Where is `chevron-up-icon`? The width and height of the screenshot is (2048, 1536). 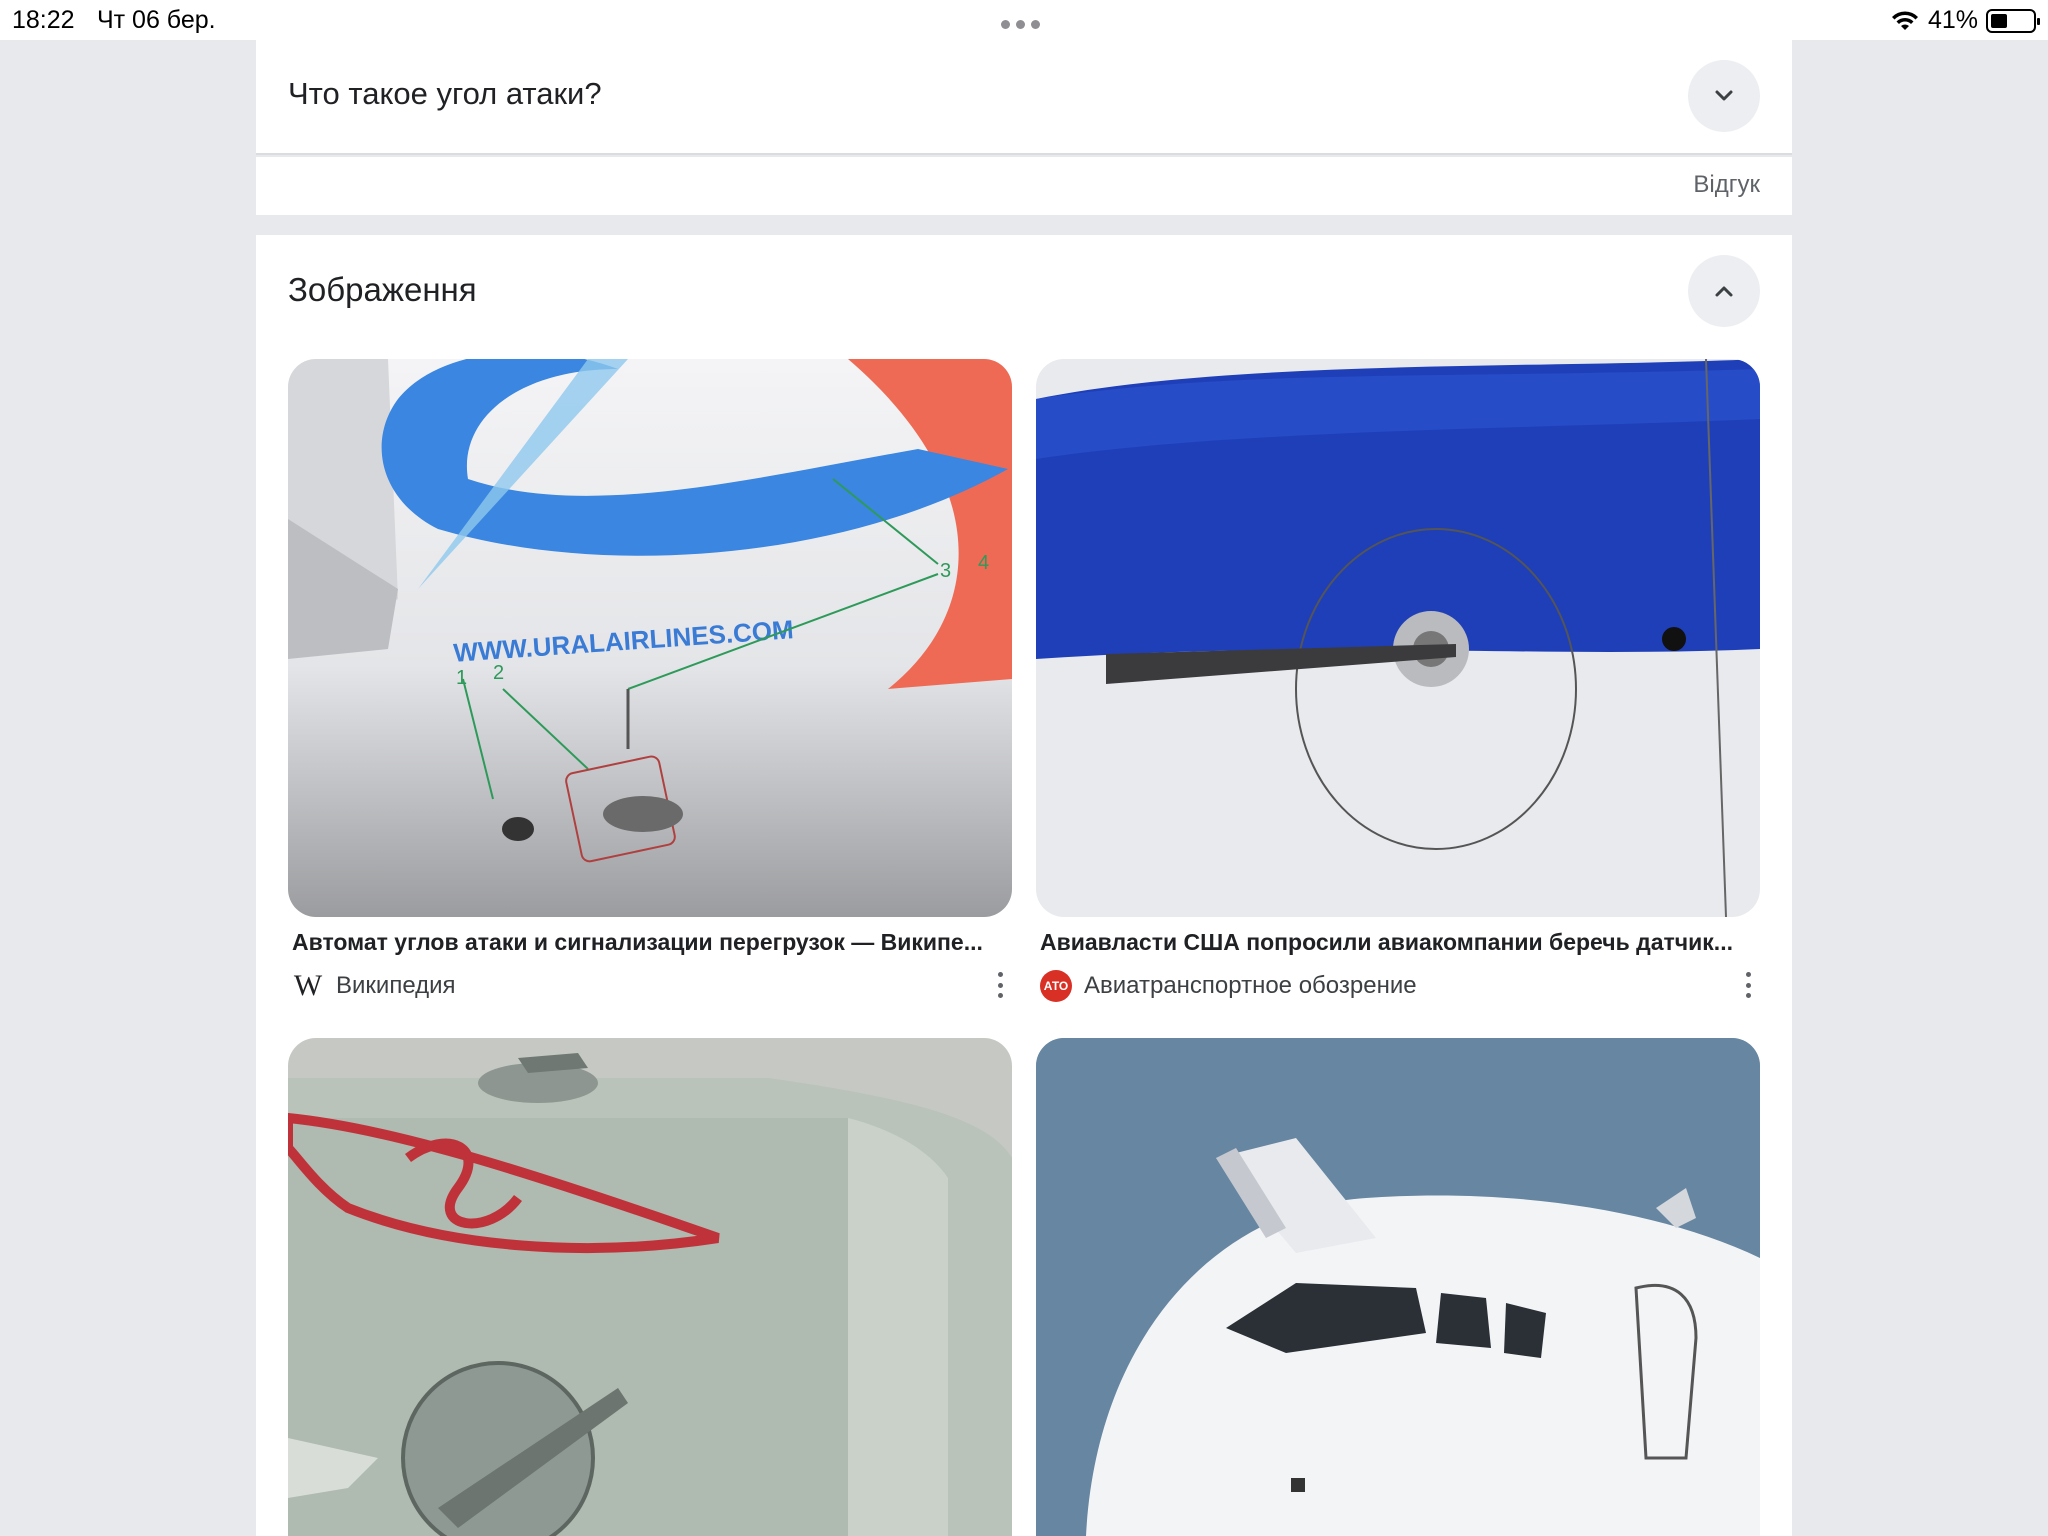
chevron-up-icon is located at coordinates (1724, 291).